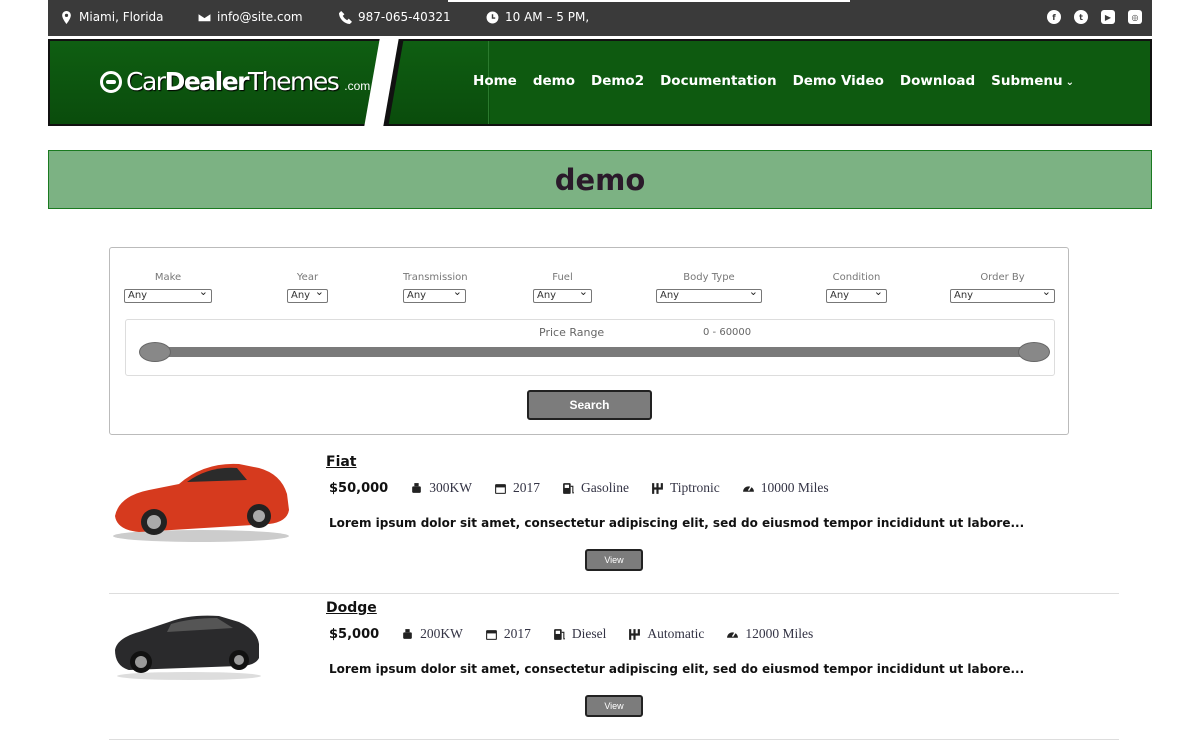 This screenshot has width=1200, height=740. I want to click on filter-label: Fuel, so click(562, 277).